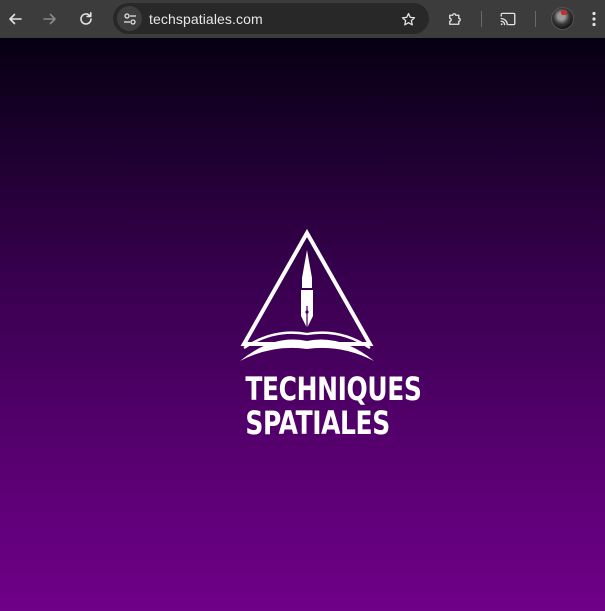  I want to click on puzzle-icon, so click(455, 19).